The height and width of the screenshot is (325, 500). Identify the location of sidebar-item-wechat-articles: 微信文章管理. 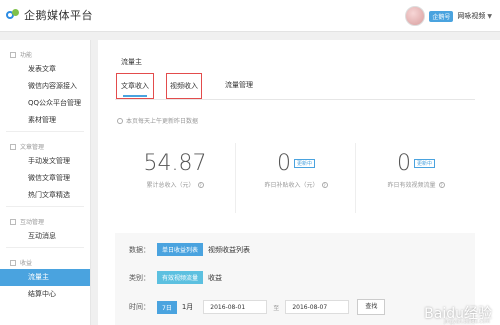
(45, 178).